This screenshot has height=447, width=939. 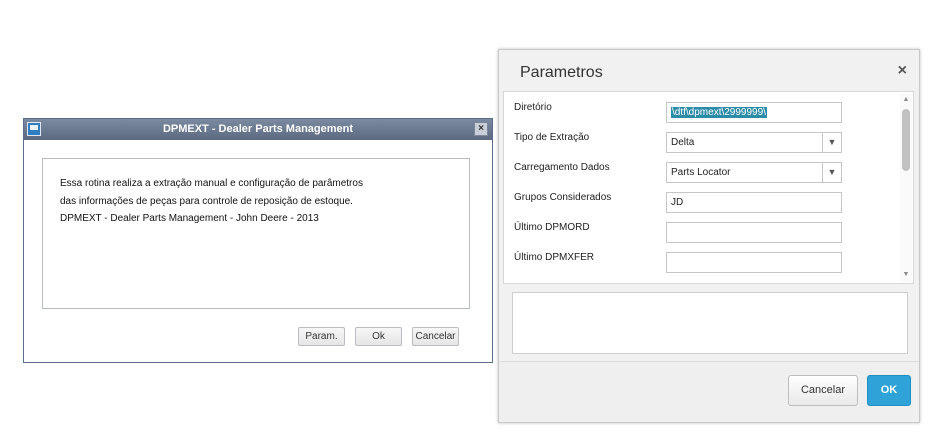 I want to click on ultimo-dpmxfer-input, so click(x=754, y=262).